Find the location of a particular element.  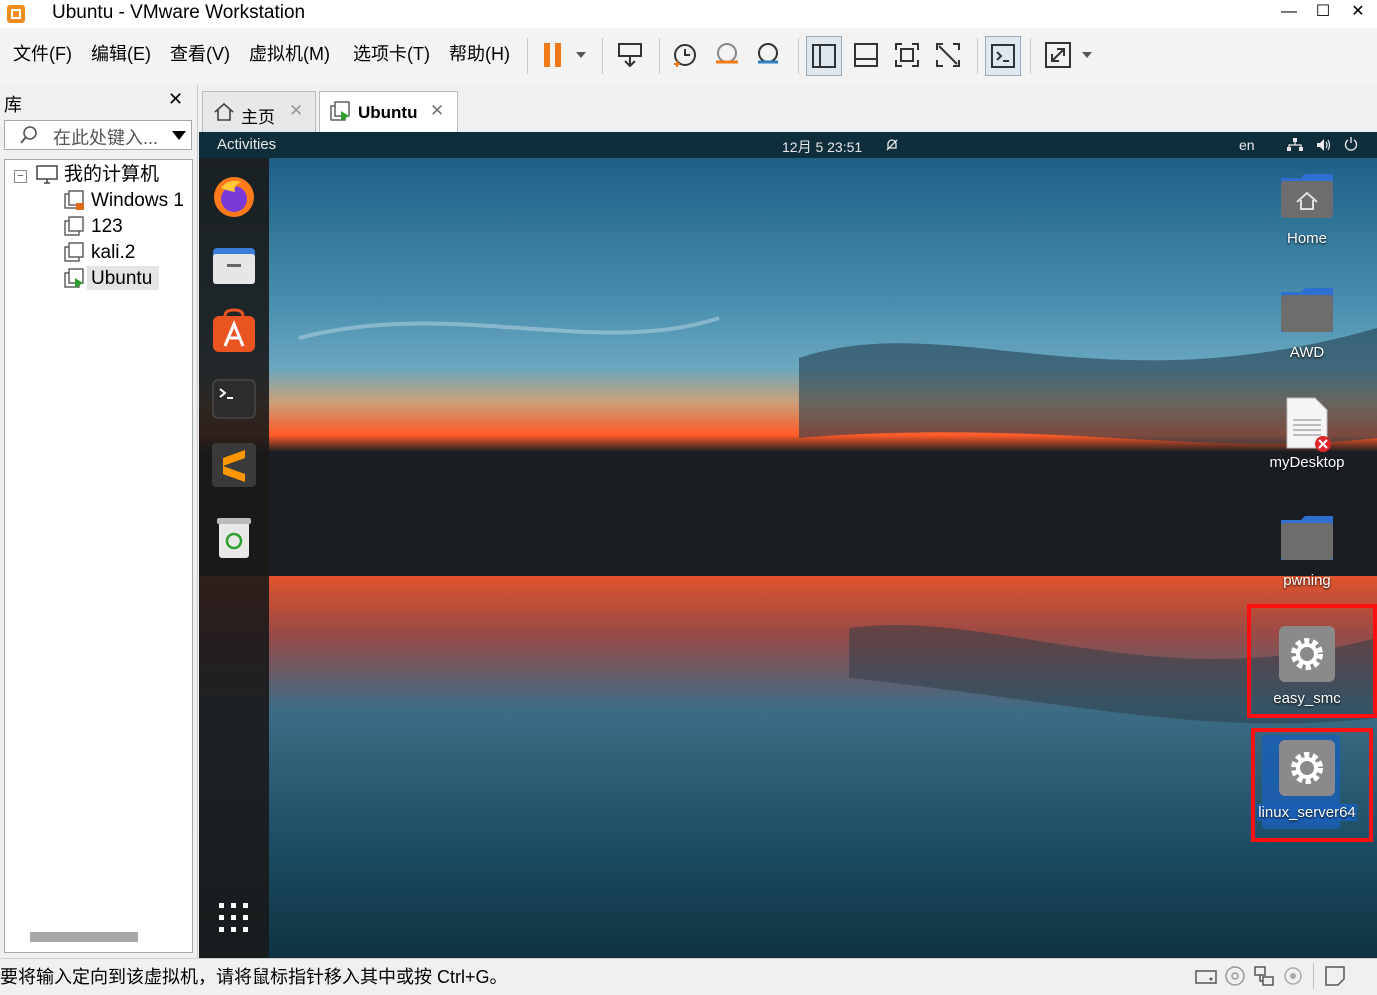

activities-button: Activities is located at coordinates (246, 144).